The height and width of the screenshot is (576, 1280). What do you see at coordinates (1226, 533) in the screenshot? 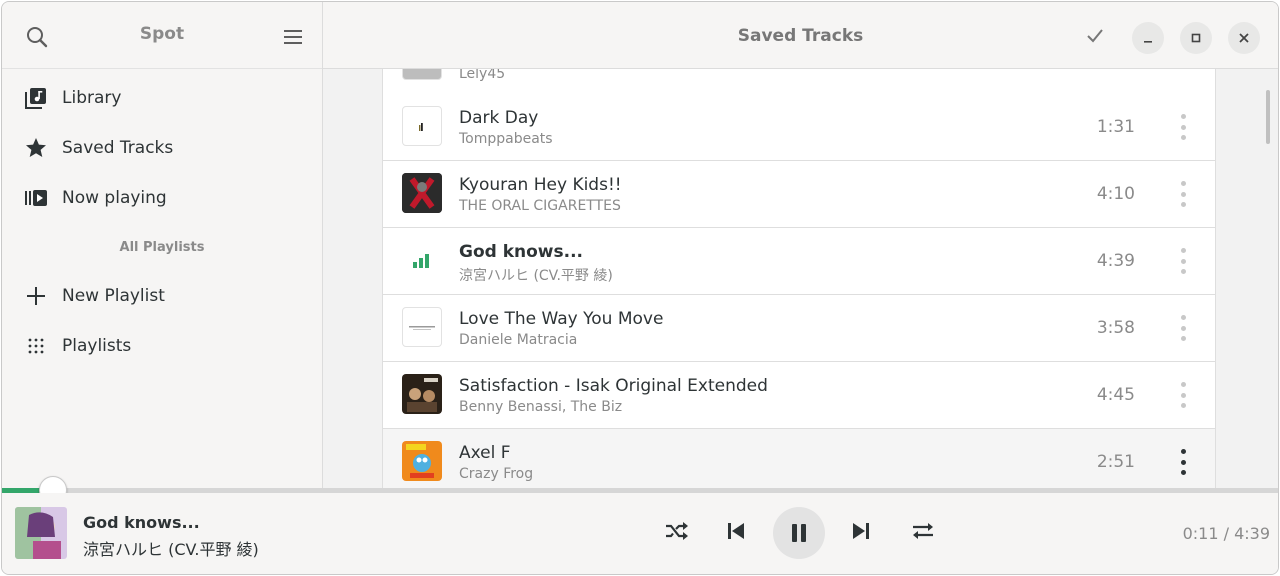
I see `playback-time: 0:11 / 4:39` at bounding box center [1226, 533].